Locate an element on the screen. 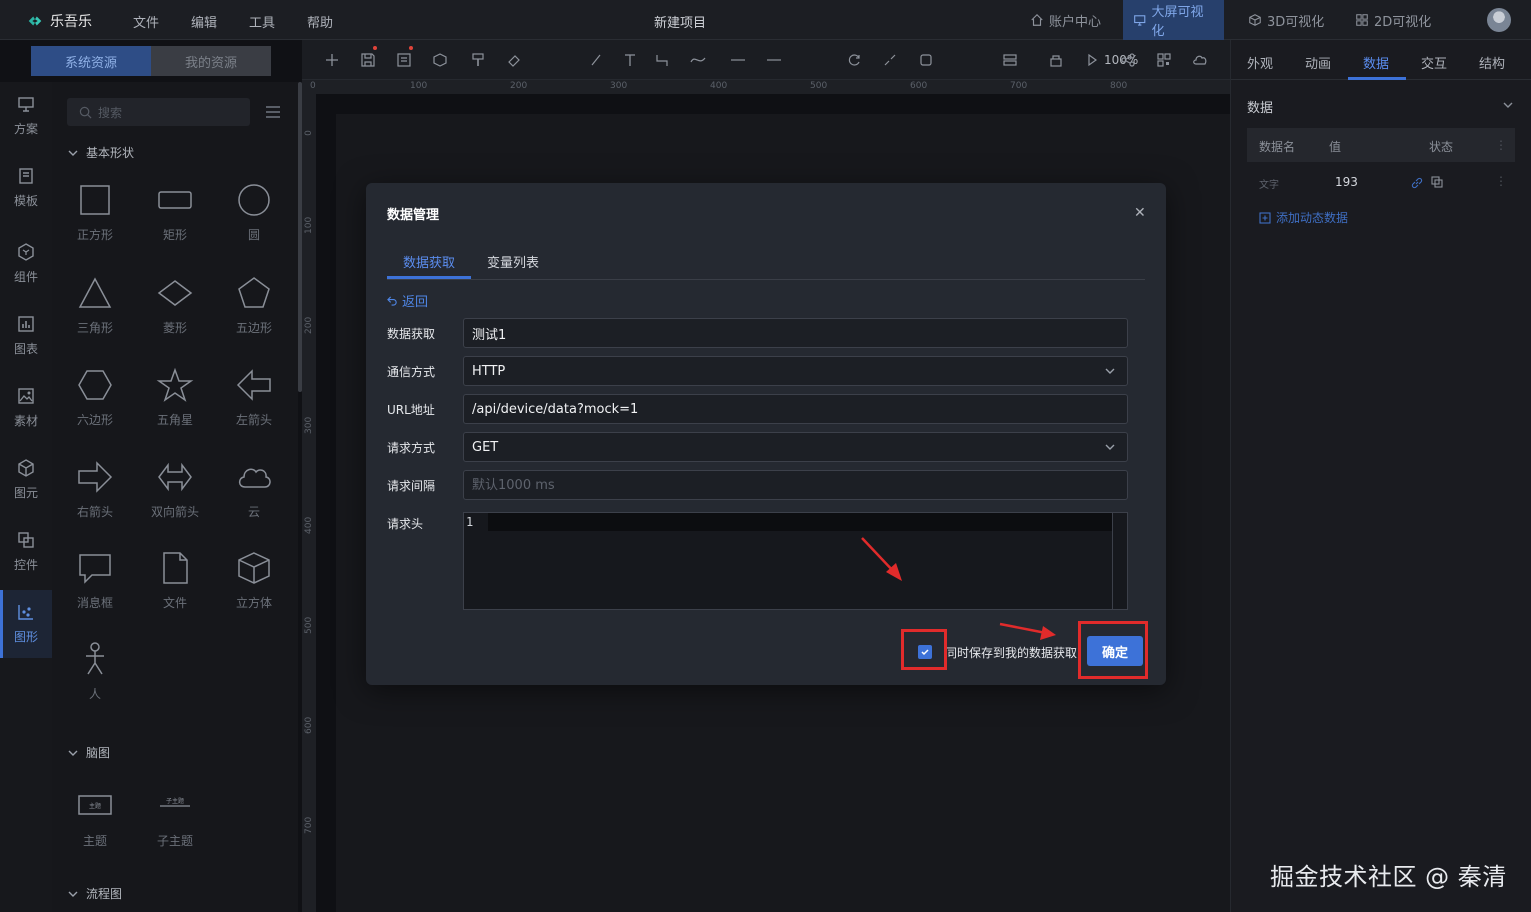 This screenshot has height=912, width=1531. nav-bigscreen: 大屏可视化 is located at coordinates (1173, 20).